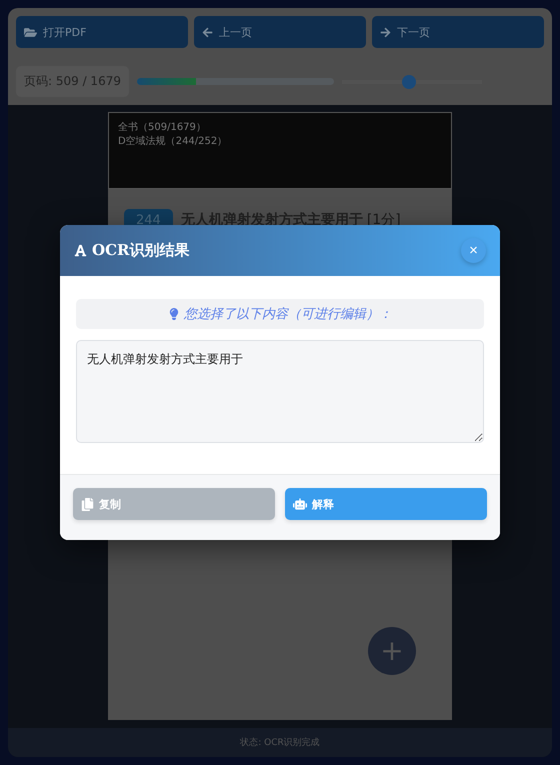 The image size is (560, 765). I want to click on slider-thumb, so click(409, 81).